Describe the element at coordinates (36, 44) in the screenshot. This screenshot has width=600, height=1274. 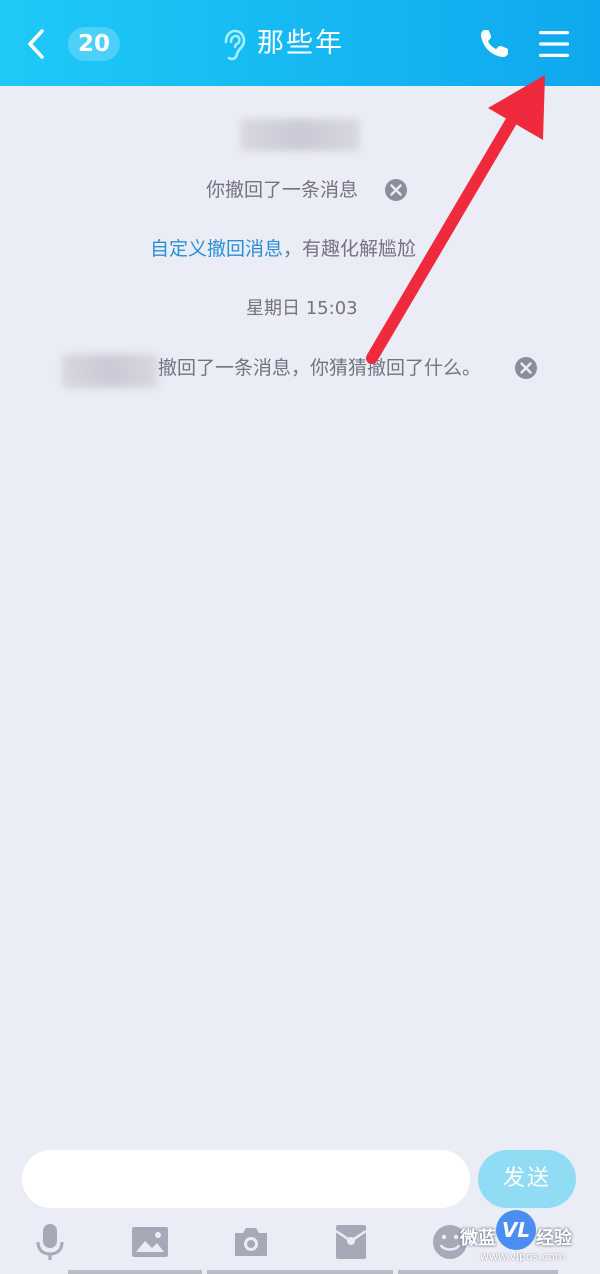
I see `chevron-left-icon` at that location.